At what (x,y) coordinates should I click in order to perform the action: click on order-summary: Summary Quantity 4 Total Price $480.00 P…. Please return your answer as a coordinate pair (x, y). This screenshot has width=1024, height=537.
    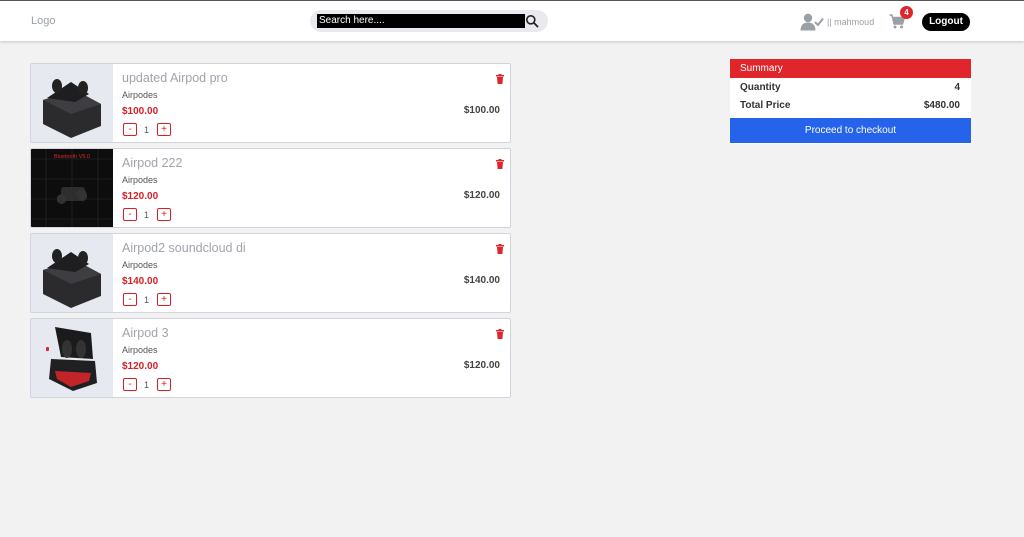
    Looking at the image, I should click on (850, 101).